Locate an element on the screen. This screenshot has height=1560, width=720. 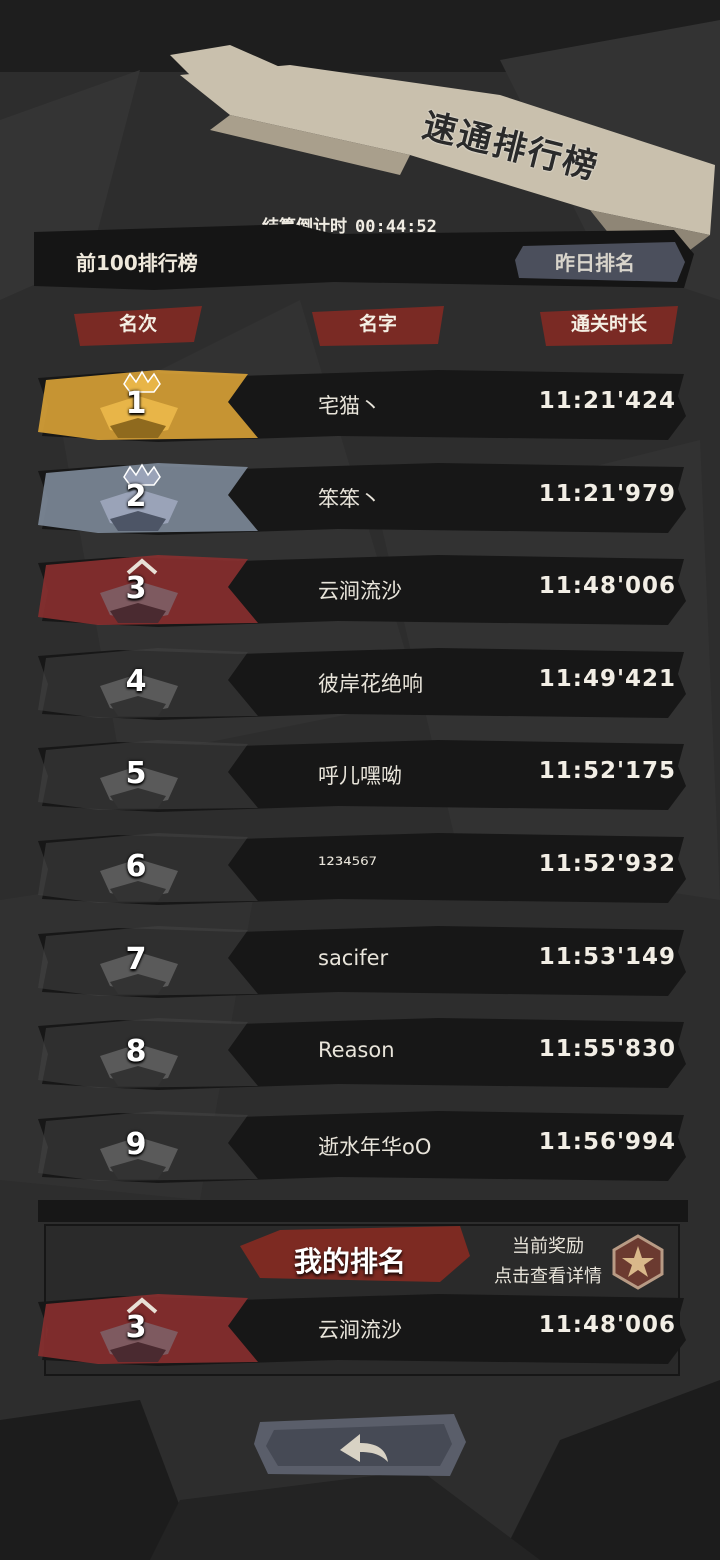
leaderboard-row: 7 sacifer 11:53'149 is located at coordinates (363, 961).